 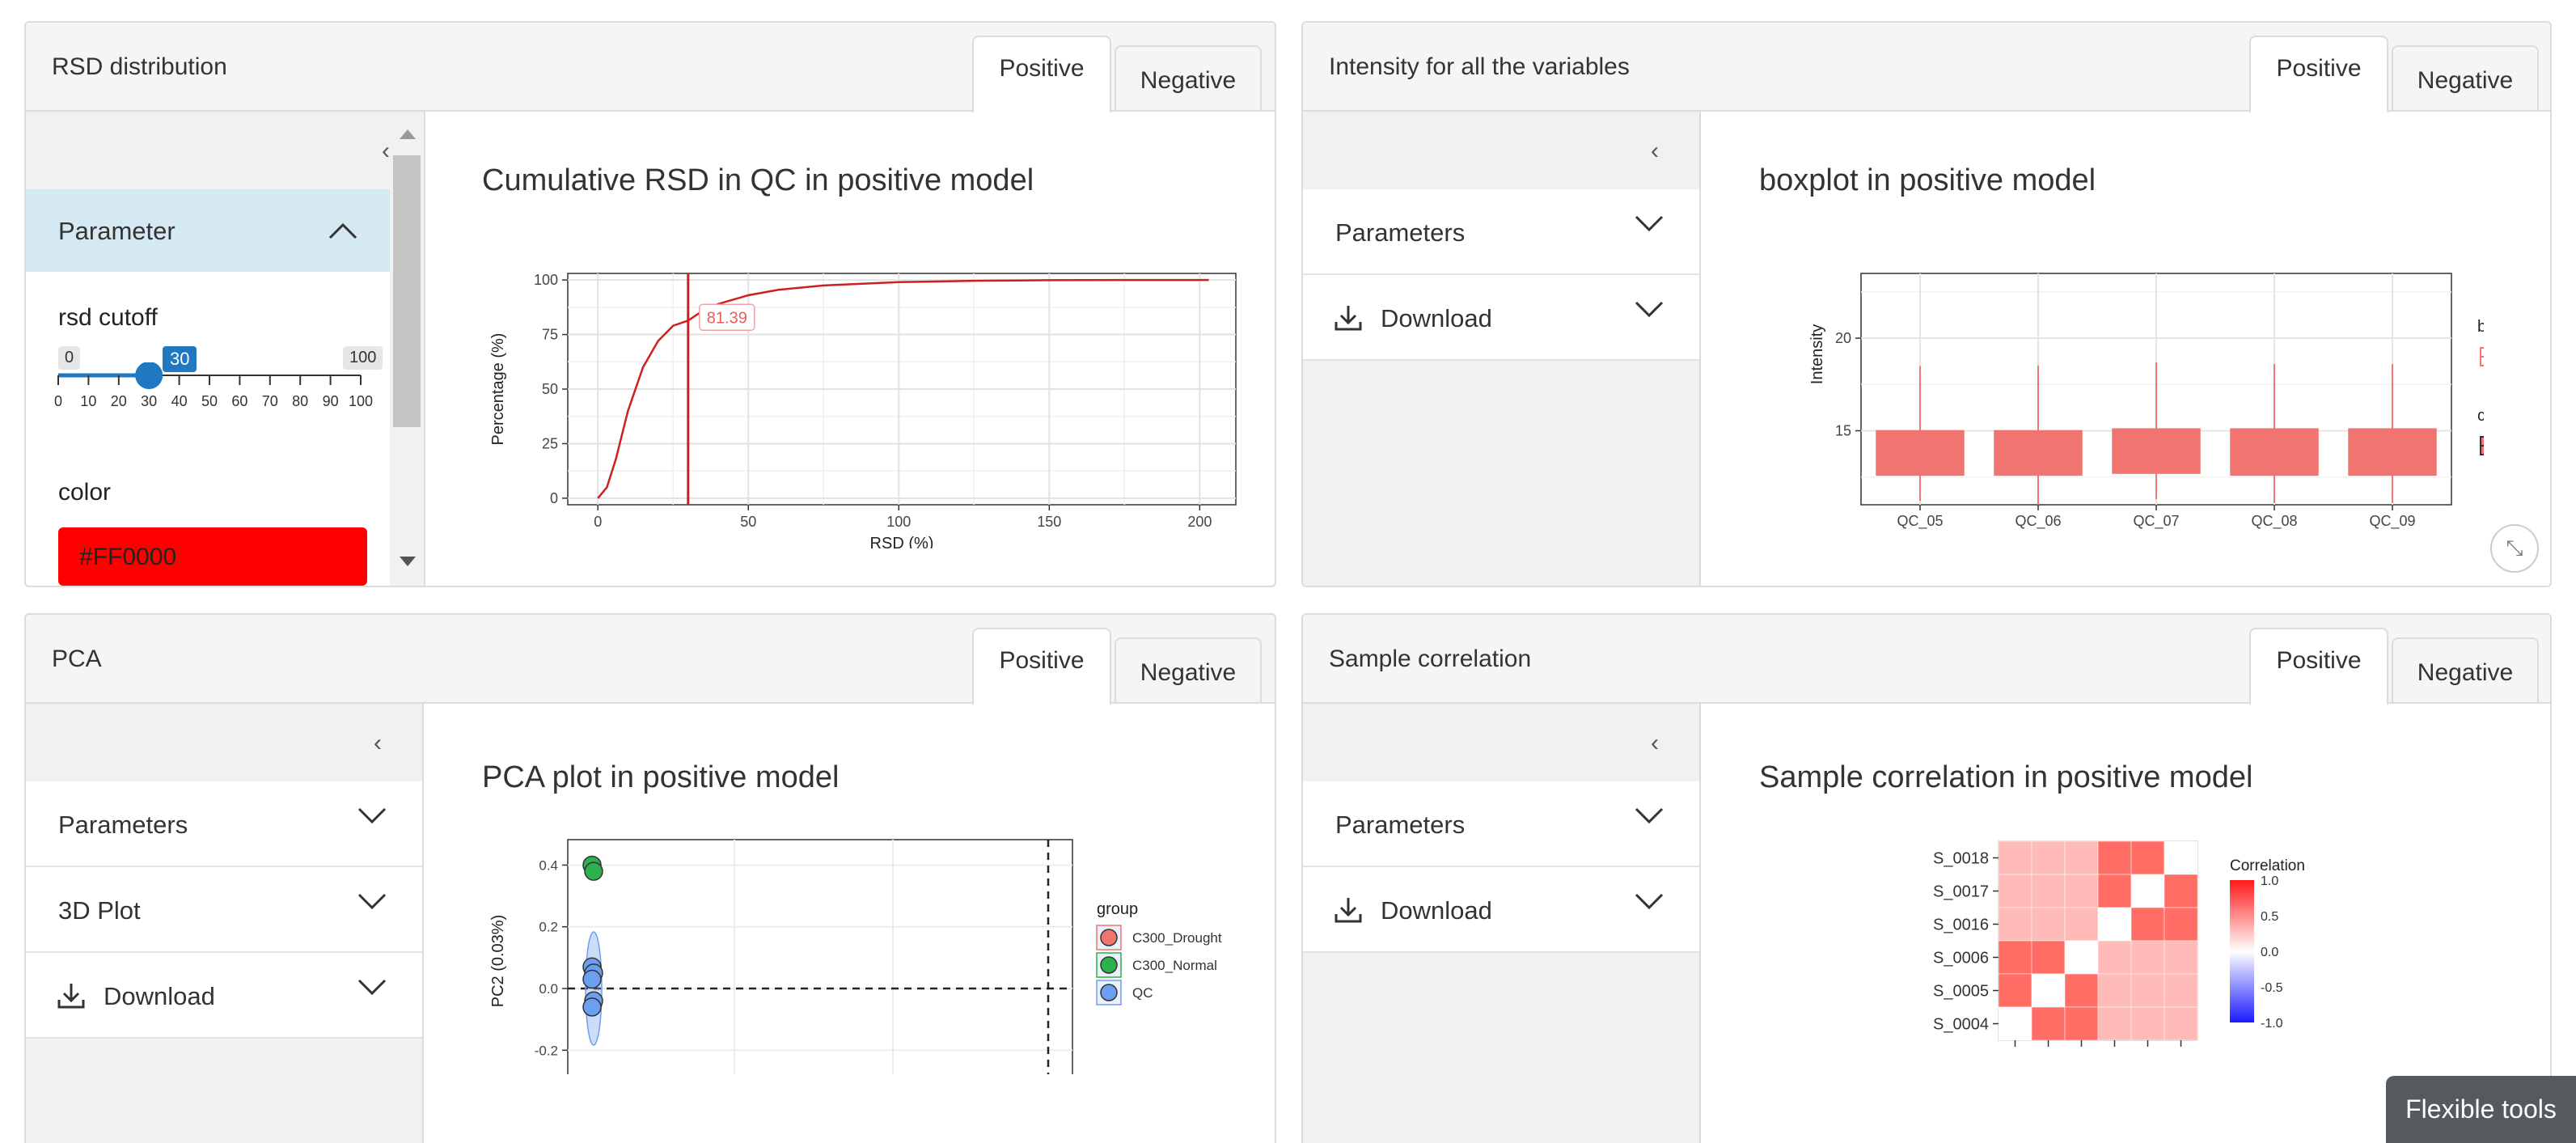 I want to click on plot3d-accordion: 3D Plot, so click(x=224, y=910).